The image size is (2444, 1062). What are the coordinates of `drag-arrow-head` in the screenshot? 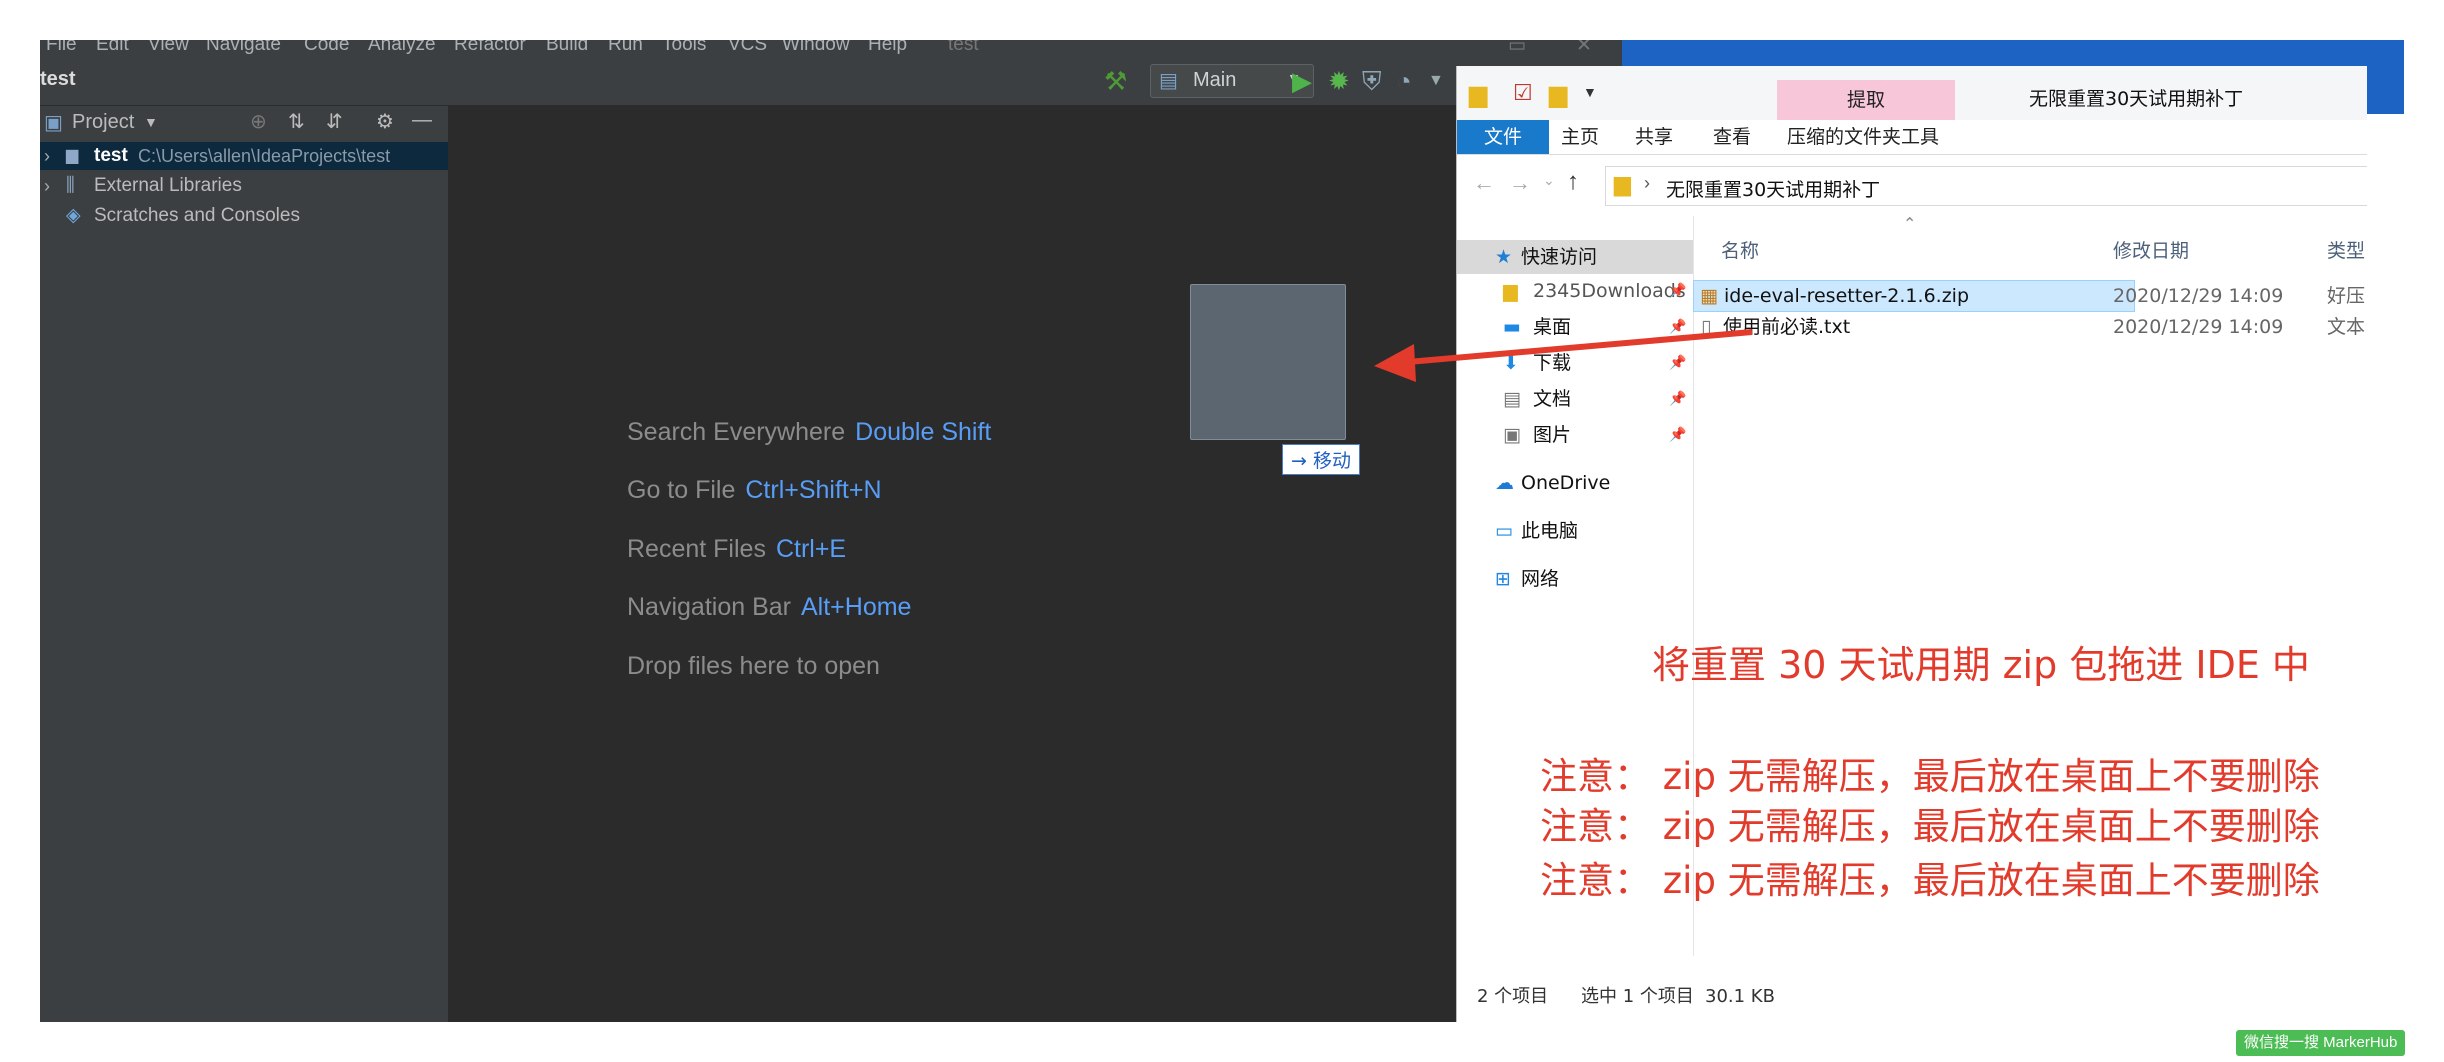 It's located at (1395, 363).